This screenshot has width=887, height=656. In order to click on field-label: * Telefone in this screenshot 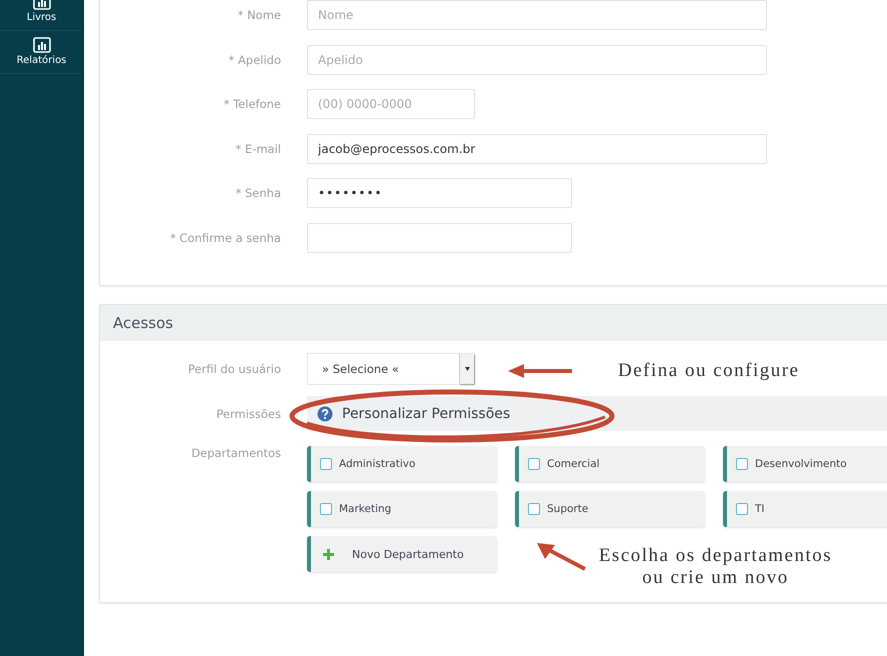, I will do `click(251, 104)`.